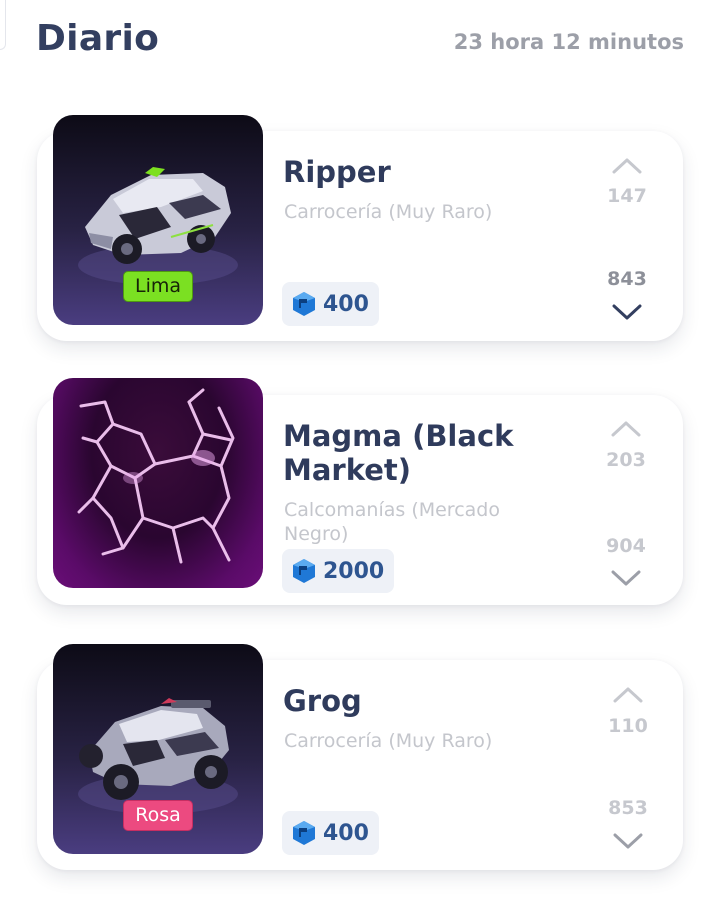 This screenshot has height=903, width=720. What do you see at coordinates (98, 38) in the screenshot?
I see `page-title: Diario` at bounding box center [98, 38].